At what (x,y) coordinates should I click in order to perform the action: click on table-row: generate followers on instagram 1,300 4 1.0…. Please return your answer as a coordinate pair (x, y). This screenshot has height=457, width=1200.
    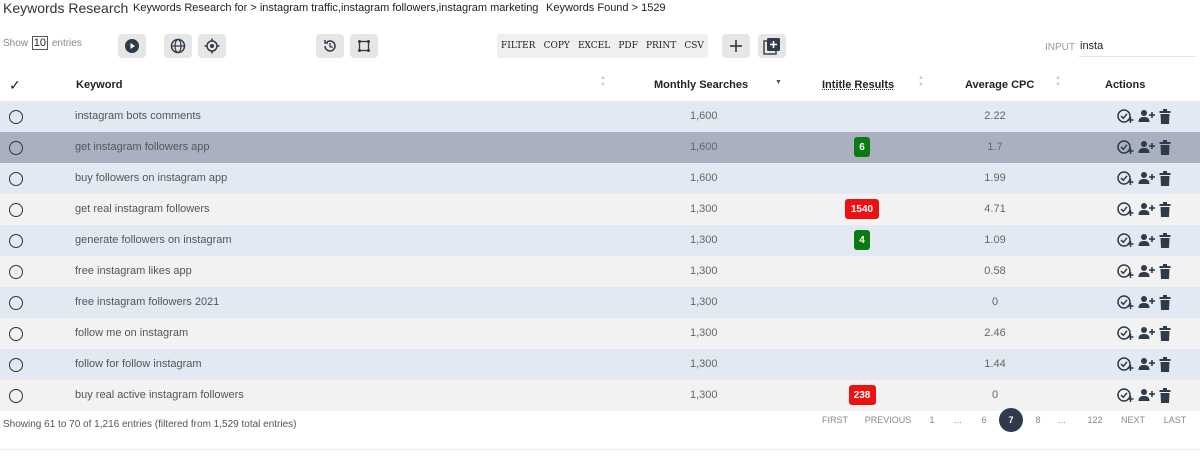
    Looking at the image, I should click on (600, 240).